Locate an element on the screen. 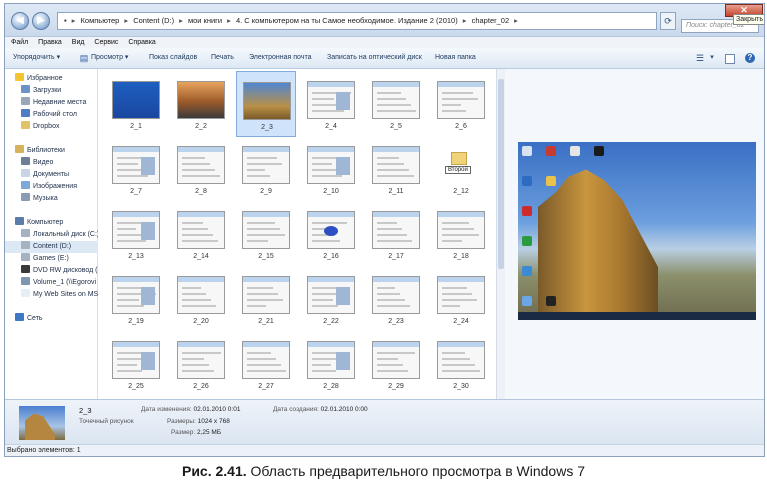 The height and width of the screenshot is (488, 767). file-thumbnail: 2_7 is located at coordinates (136, 169).